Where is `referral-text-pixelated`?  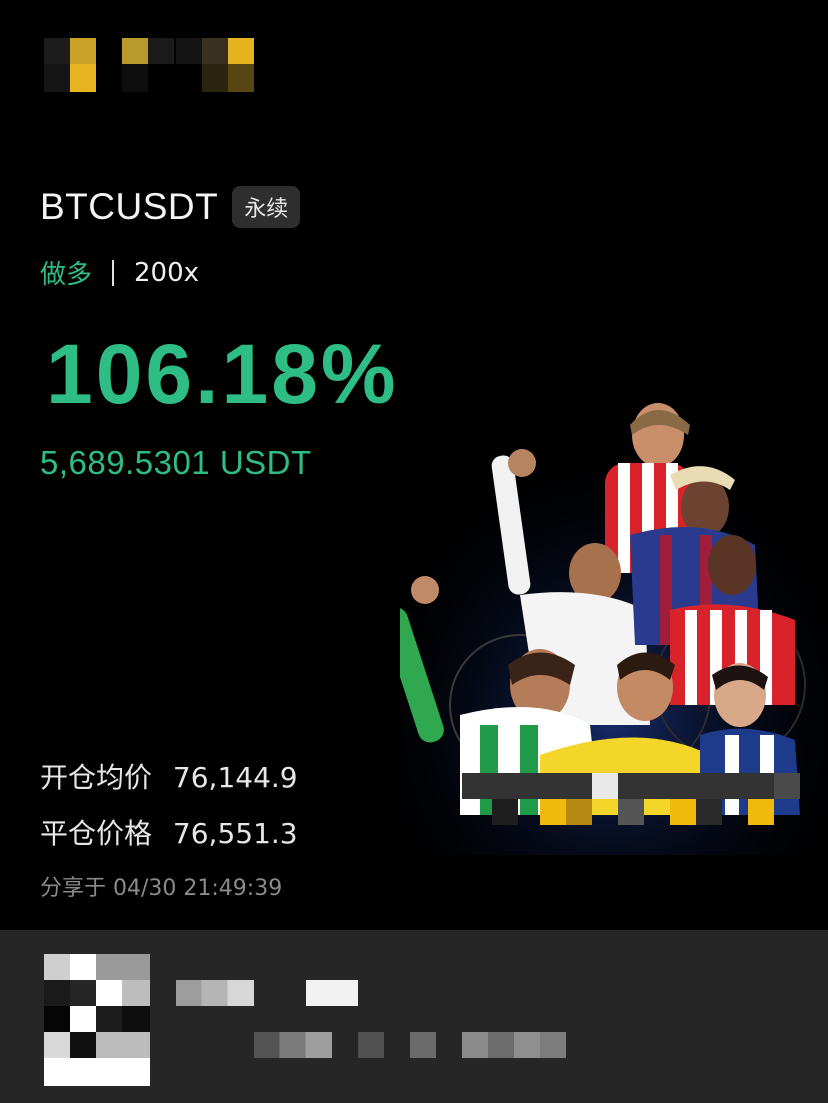
referral-text-pixelated is located at coordinates (215, 993).